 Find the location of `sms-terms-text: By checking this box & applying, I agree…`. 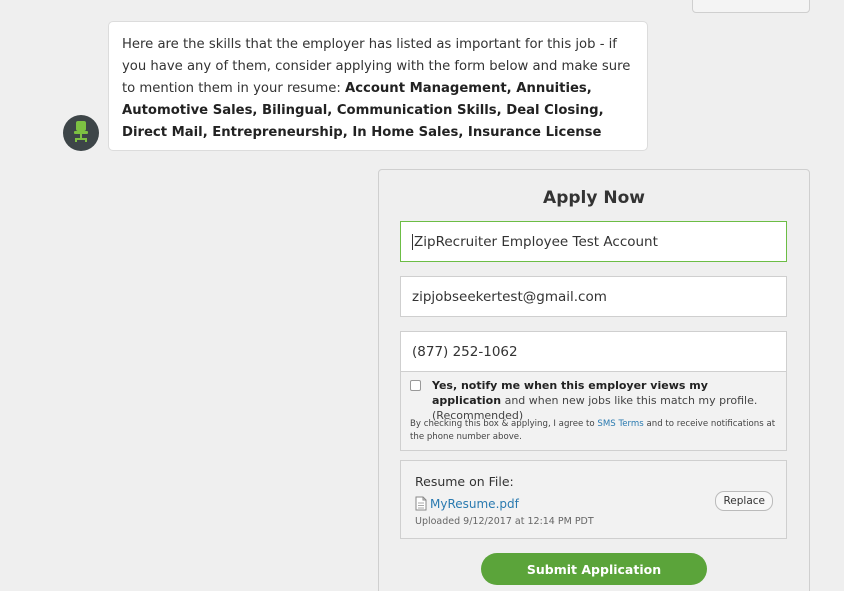

sms-terms-text: By checking this box & applying, I agree… is located at coordinates (595, 431).